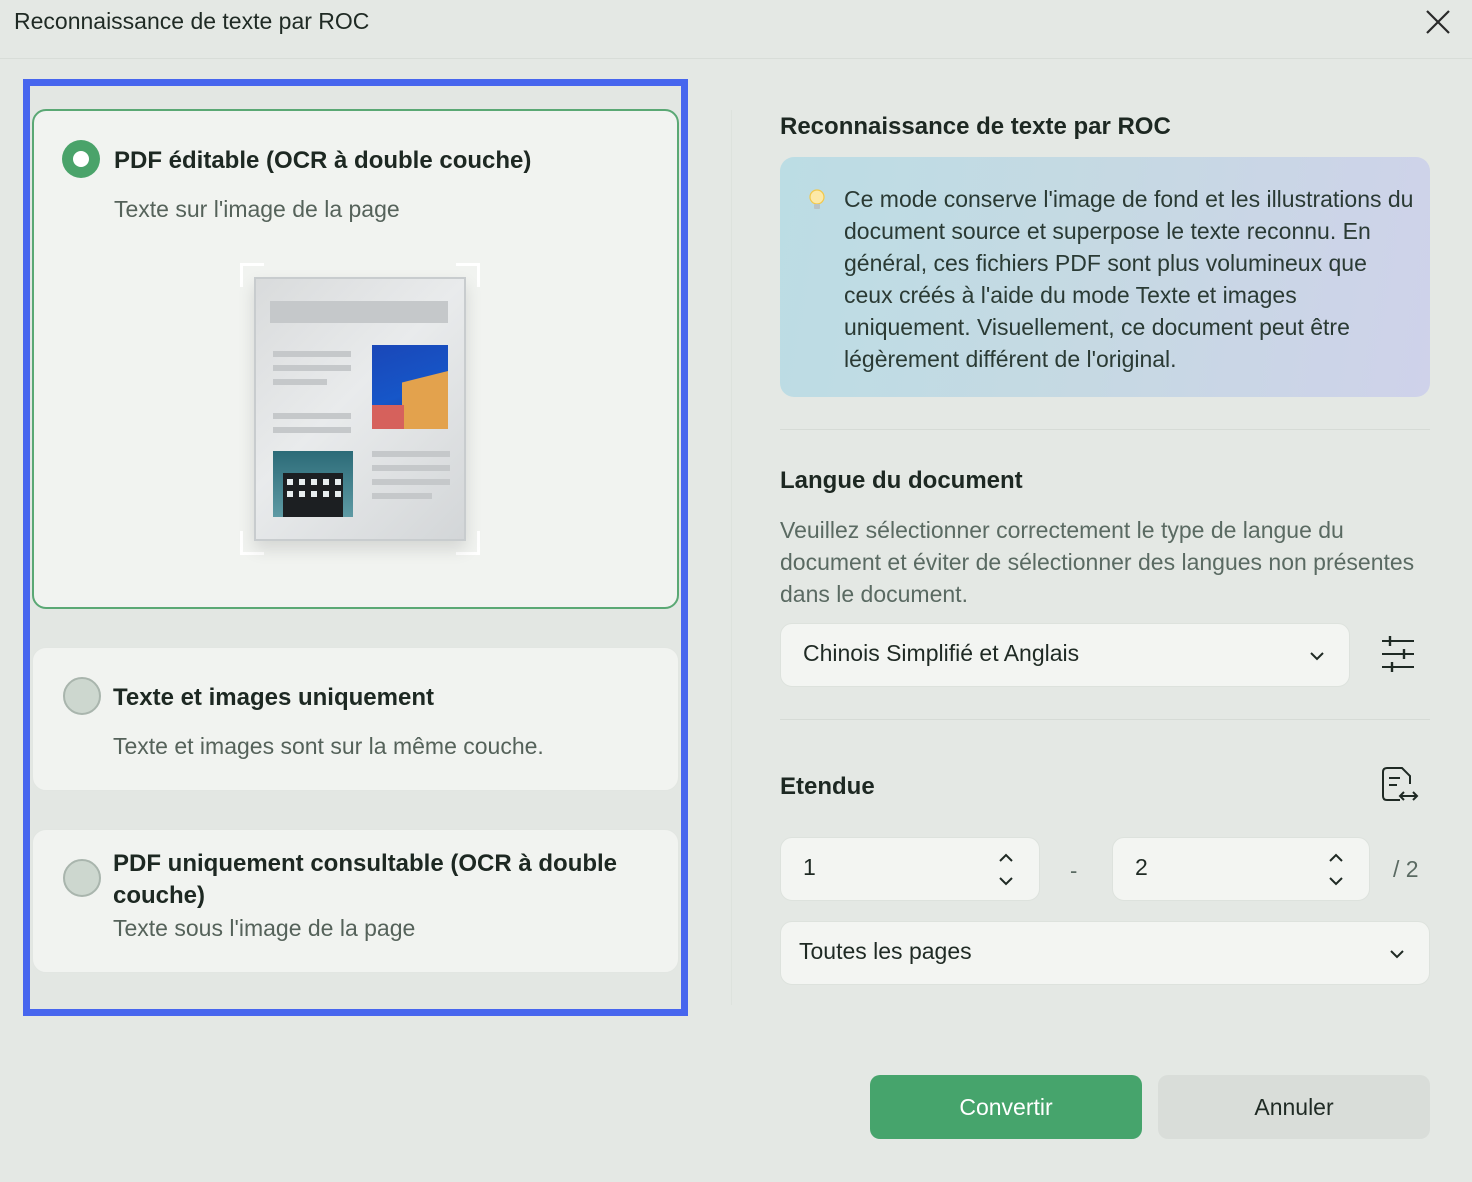 The height and width of the screenshot is (1182, 1472). I want to click on page-range-swap-button, so click(1400, 786).